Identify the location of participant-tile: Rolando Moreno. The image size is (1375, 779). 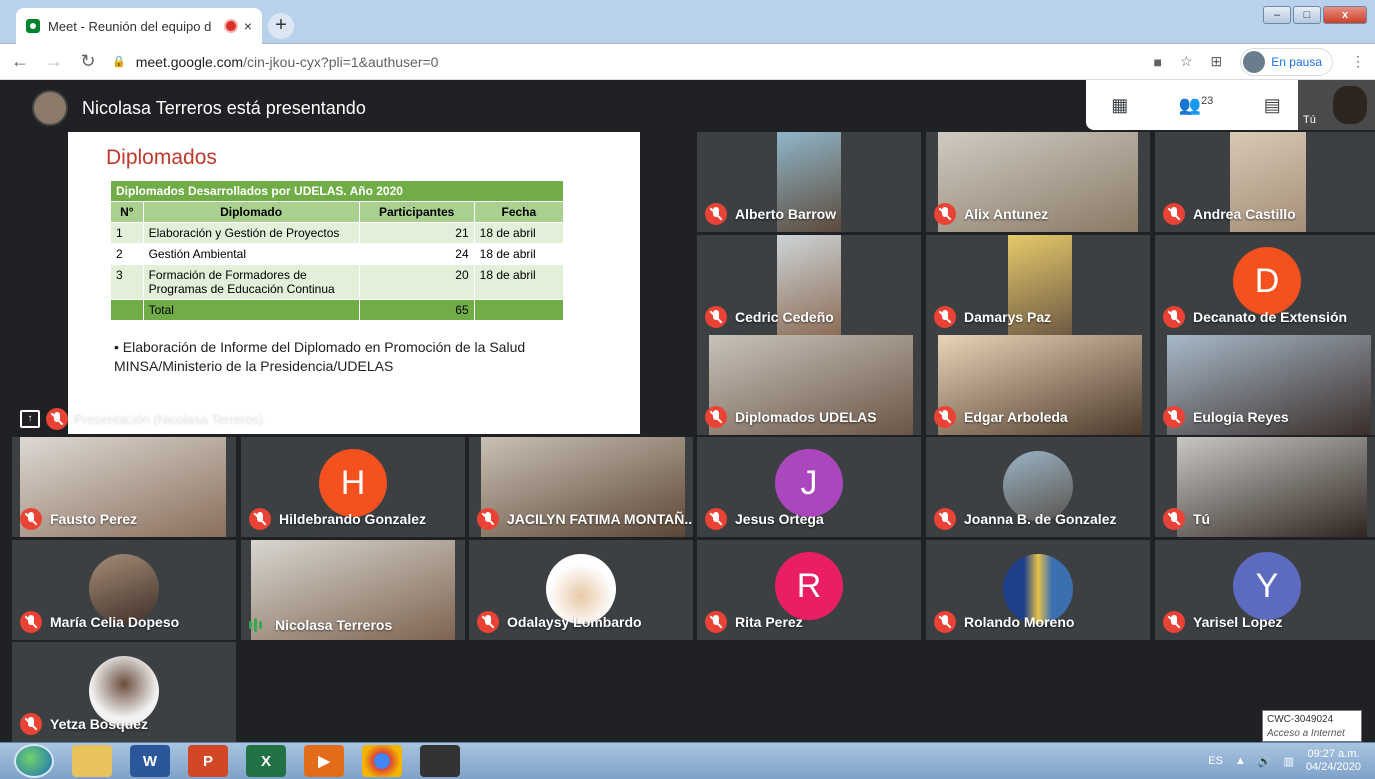
(1038, 590).